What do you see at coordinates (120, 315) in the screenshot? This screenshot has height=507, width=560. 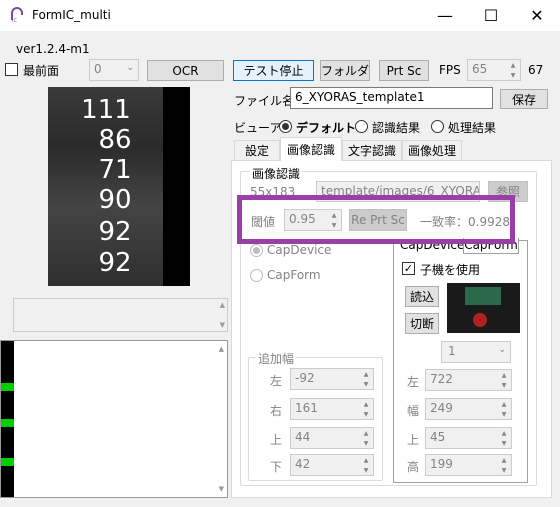 I see `result-textbox: ▲ ▼` at bounding box center [120, 315].